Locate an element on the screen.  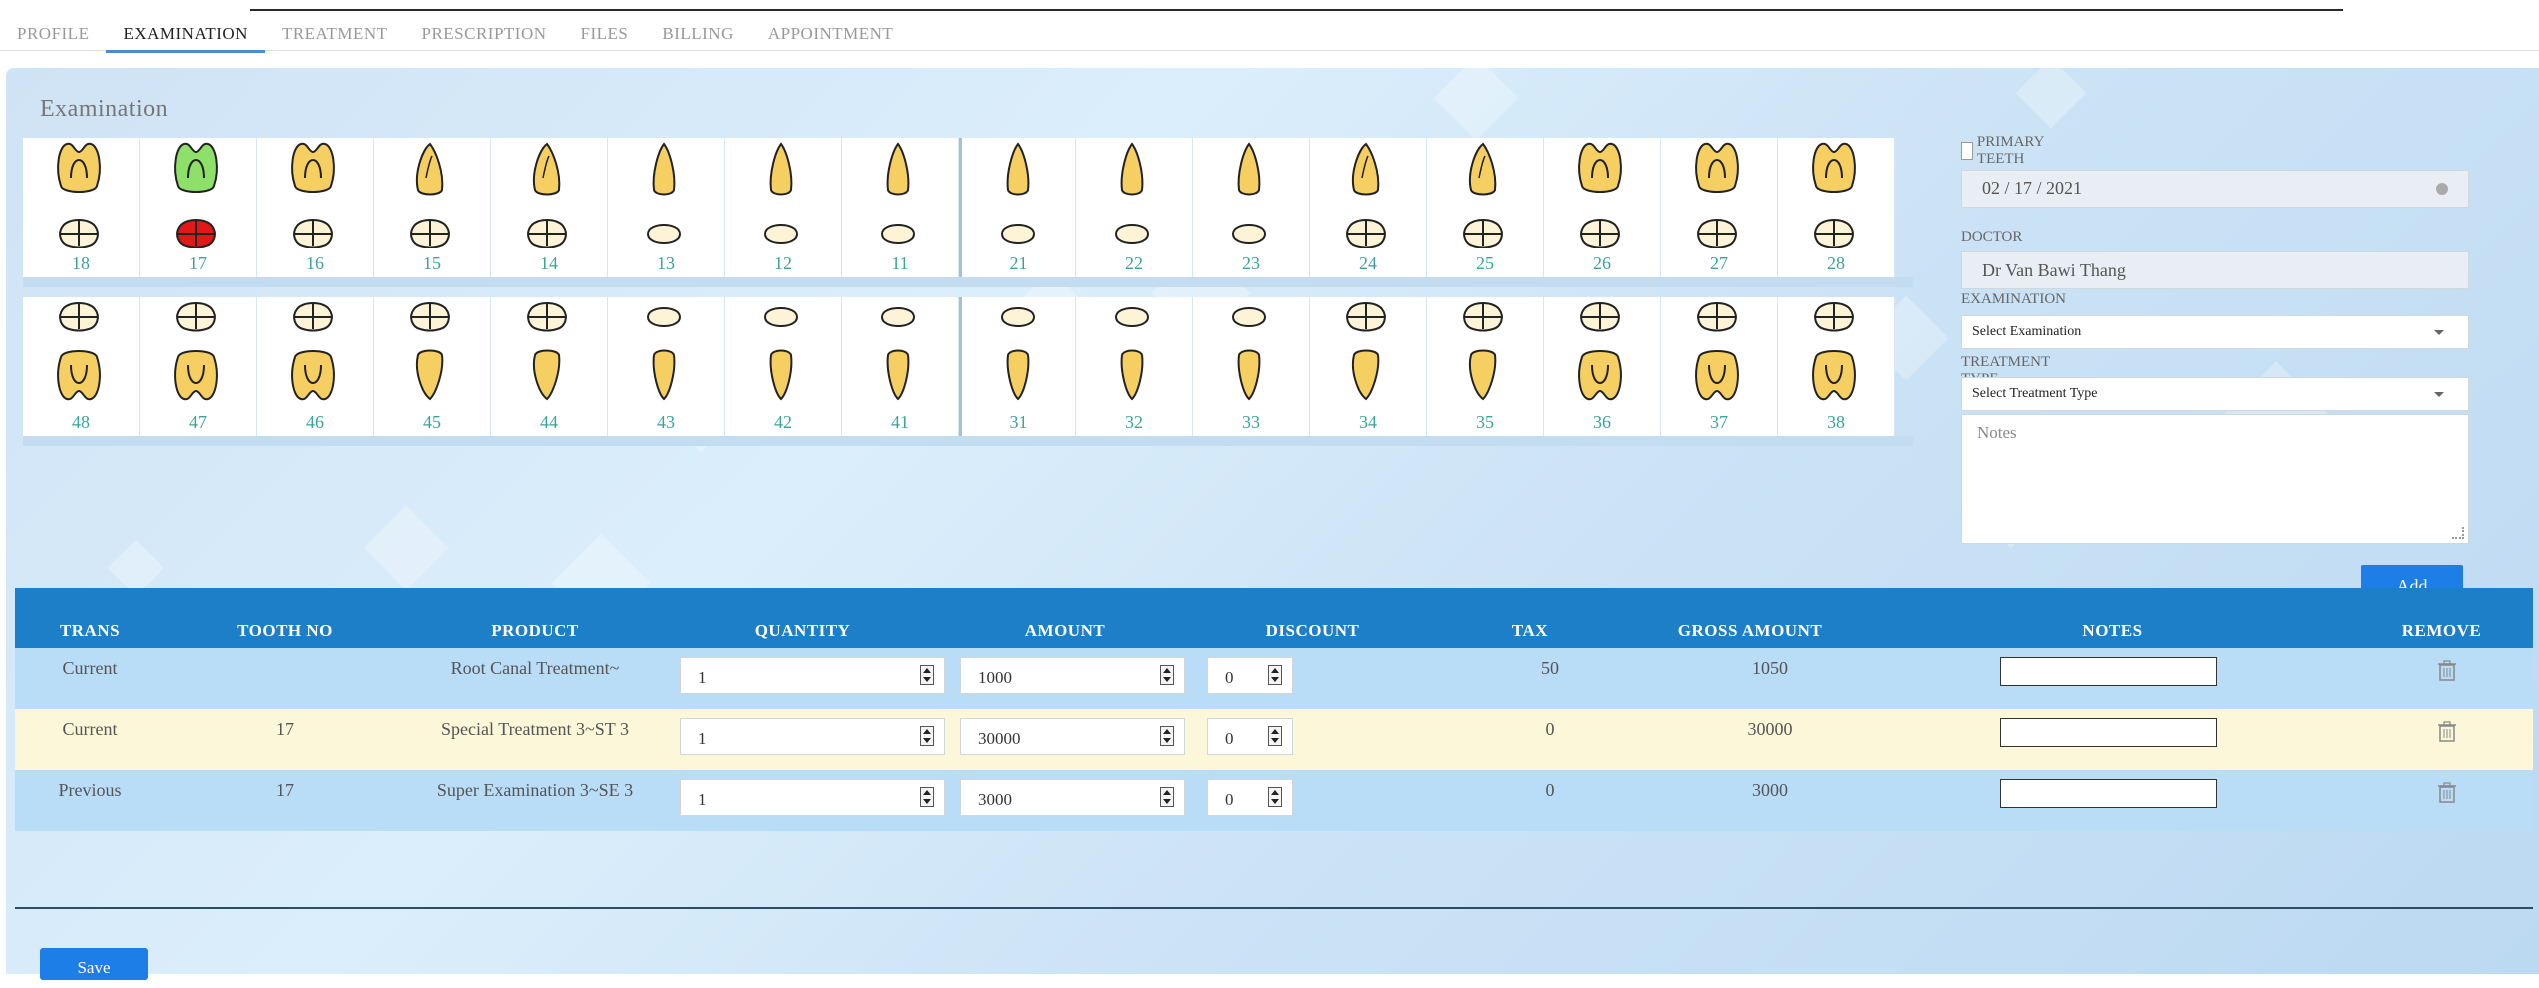
tooth-number: 24 is located at coordinates (1368, 263).